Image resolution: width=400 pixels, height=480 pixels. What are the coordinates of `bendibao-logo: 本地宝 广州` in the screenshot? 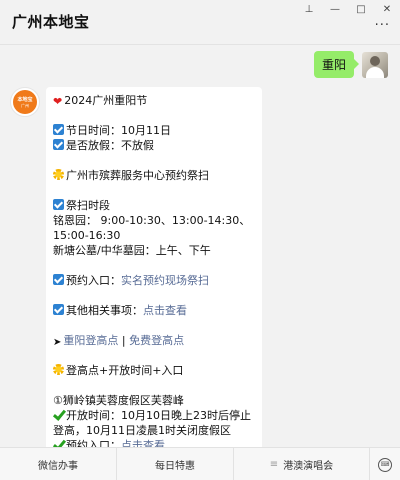 It's located at (25, 102).